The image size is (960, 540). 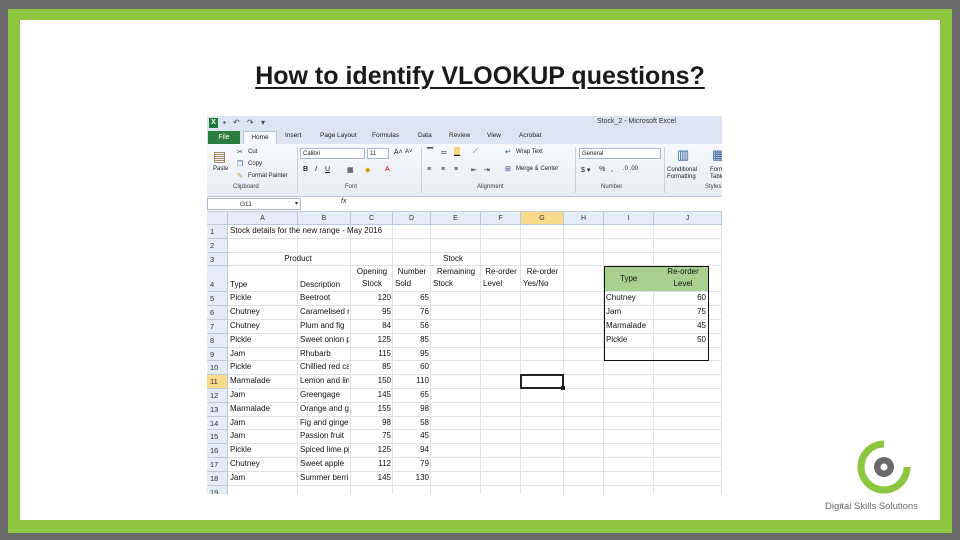 What do you see at coordinates (508, 152) in the screenshot?
I see `wrap-text-icon: ↵` at bounding box center [508, 152].